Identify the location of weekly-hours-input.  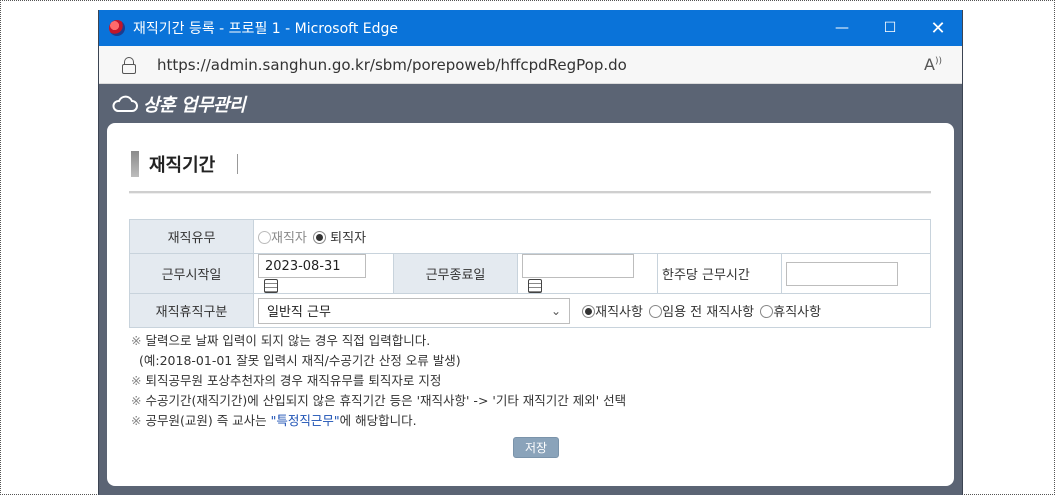
(842, 273).